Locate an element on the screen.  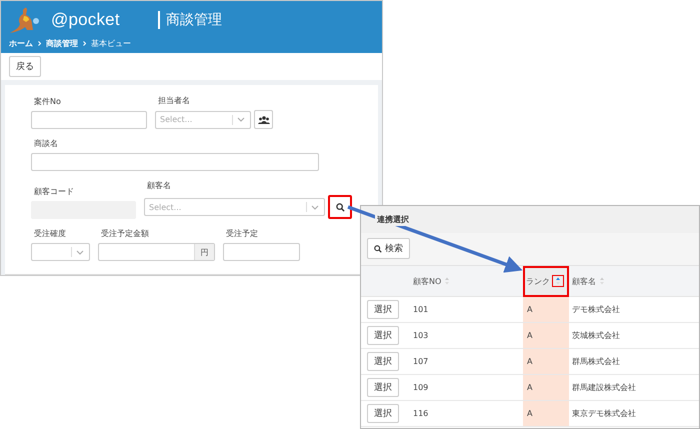
search-button is located at coordinates (340, 207).